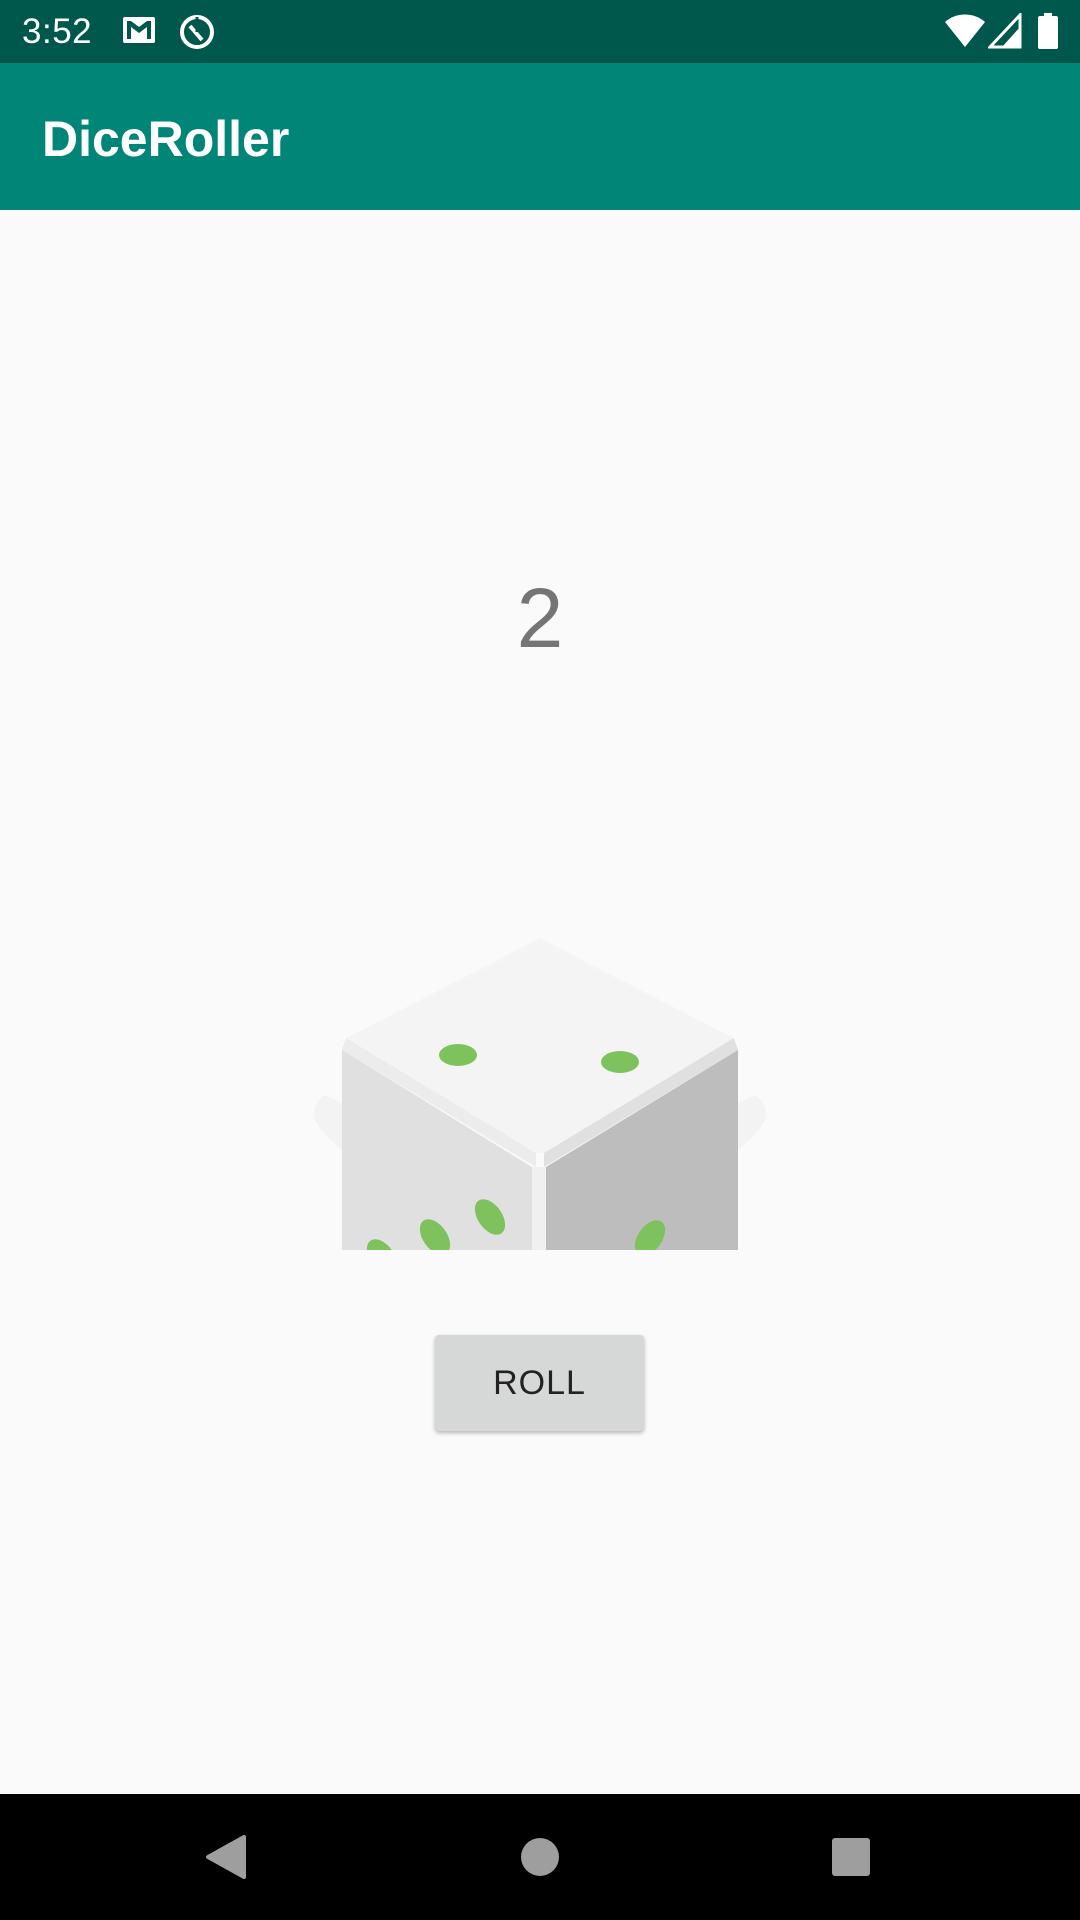 The image size is (1080, 1920). Describe the element at coordinates (57, 31) in the screenshot. I see `status-time: 3:52` at that location.